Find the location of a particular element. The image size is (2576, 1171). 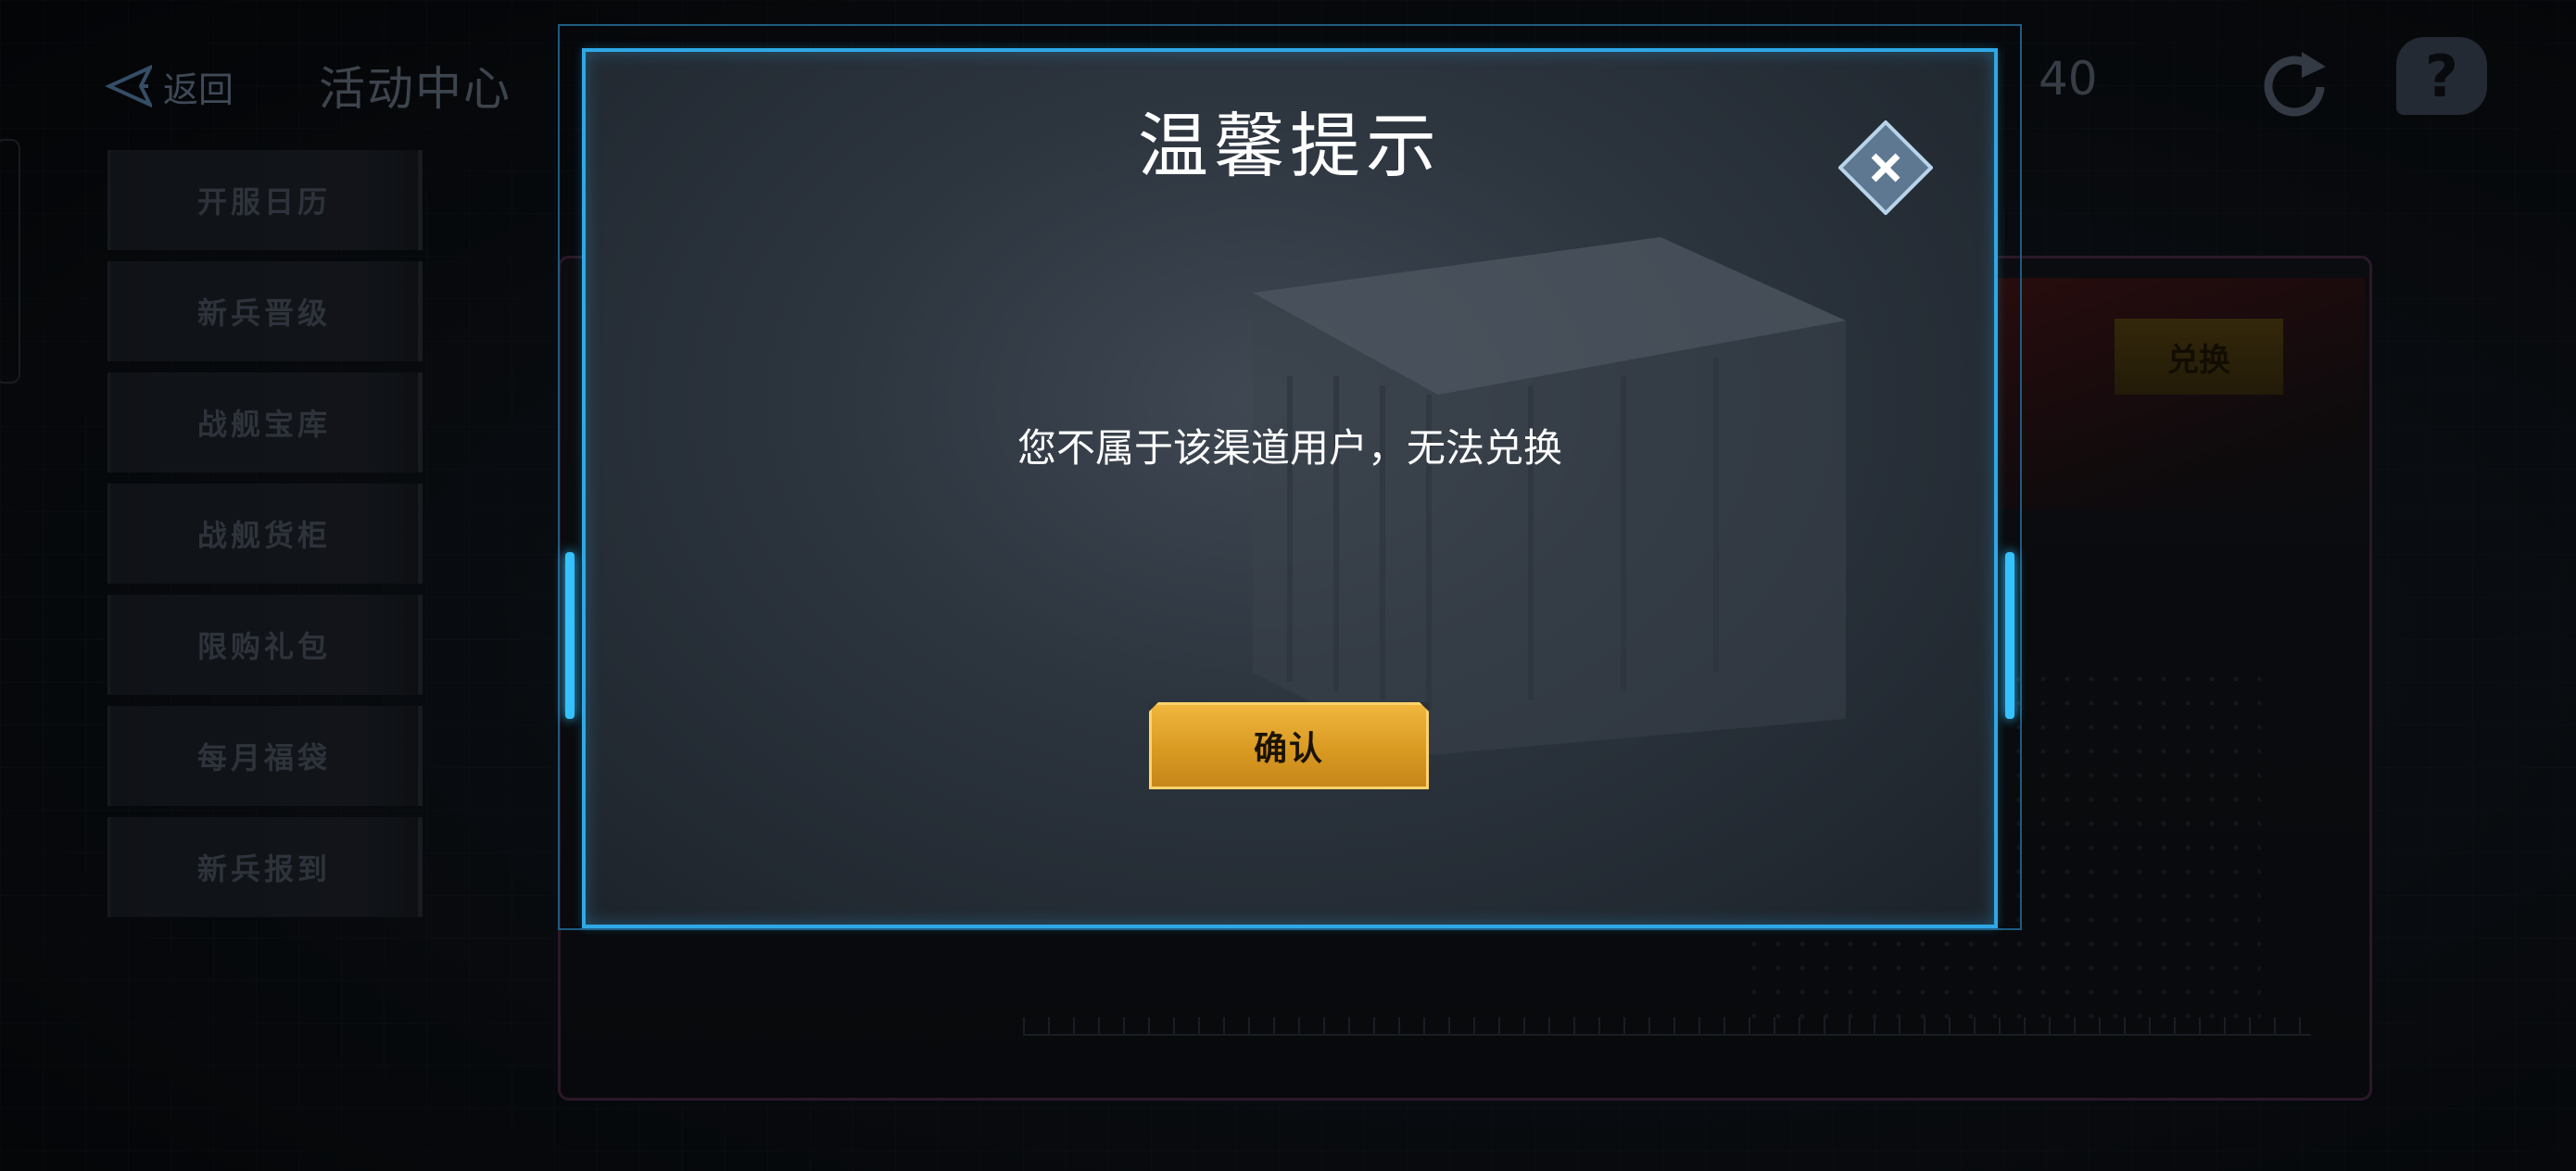

dialog-glow-left is located at coordinates (570, 636).